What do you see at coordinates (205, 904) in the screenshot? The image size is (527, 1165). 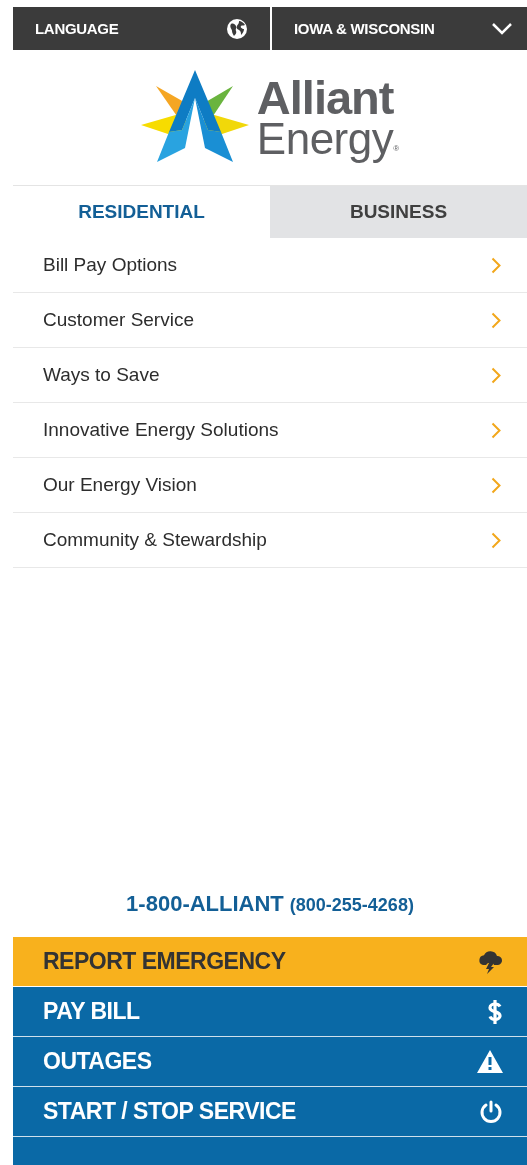 I see `phone-link: 1-800-ALLIANT` at bounding box center [205, 904].